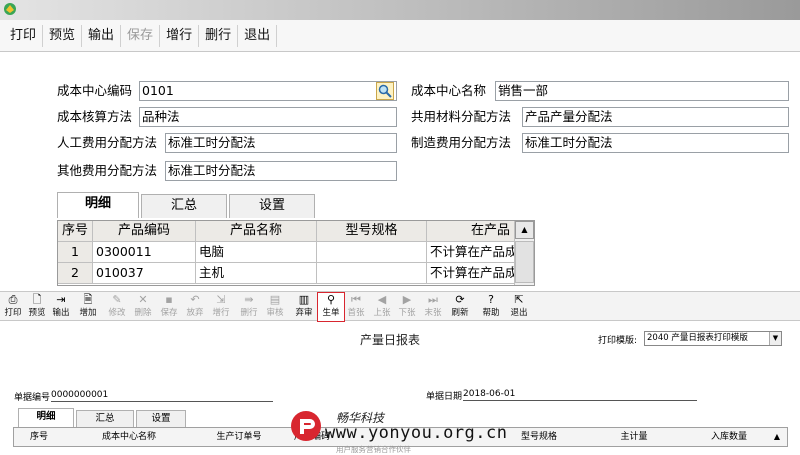  I want to click on costing-method-field: 品种法, so click(268, 117).